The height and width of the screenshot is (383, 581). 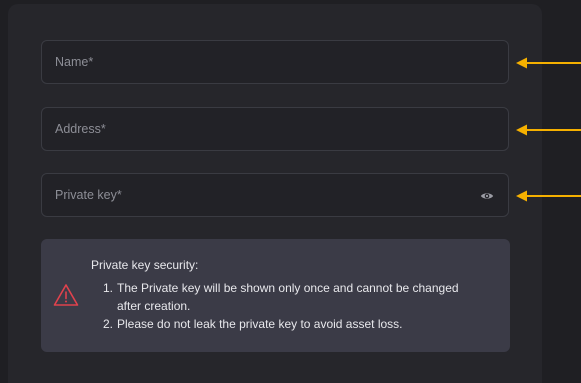 I want to click on warning-triangle-icon, so click(x=66, y=295).